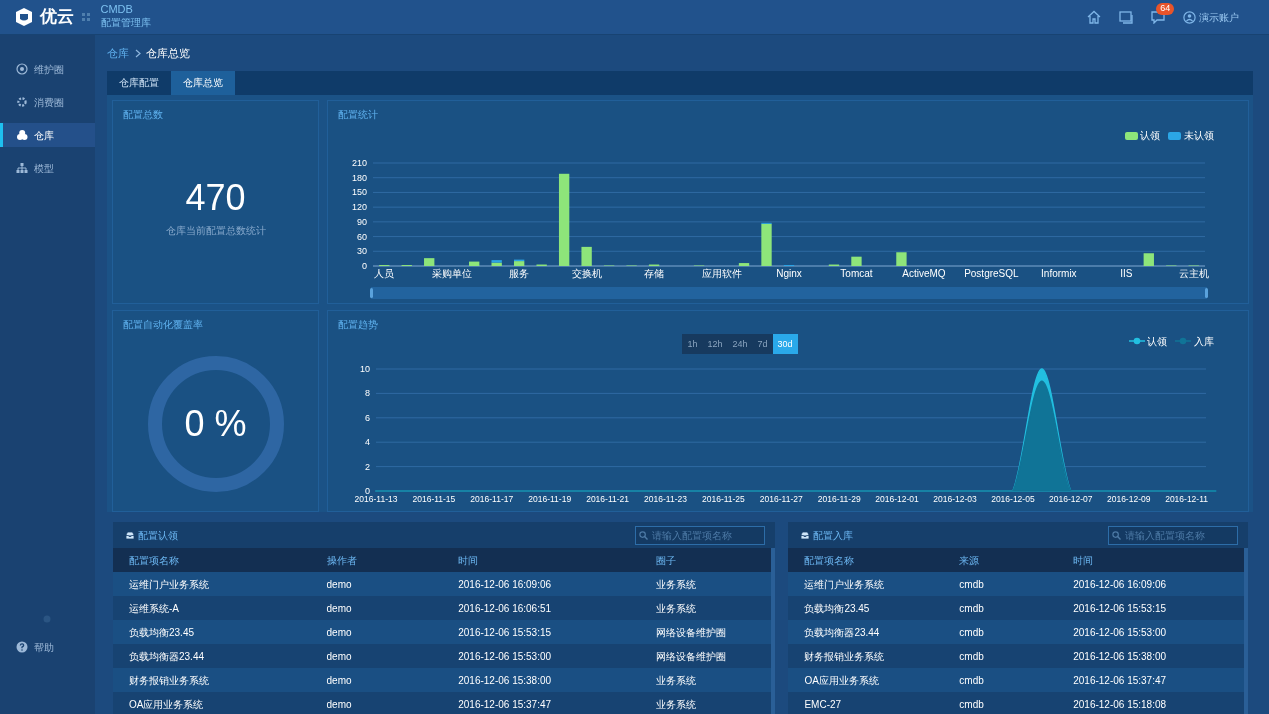  Describe the element at coordinates (586, 273) in the screenshot. I see `axis-label: 交换机` at that location.